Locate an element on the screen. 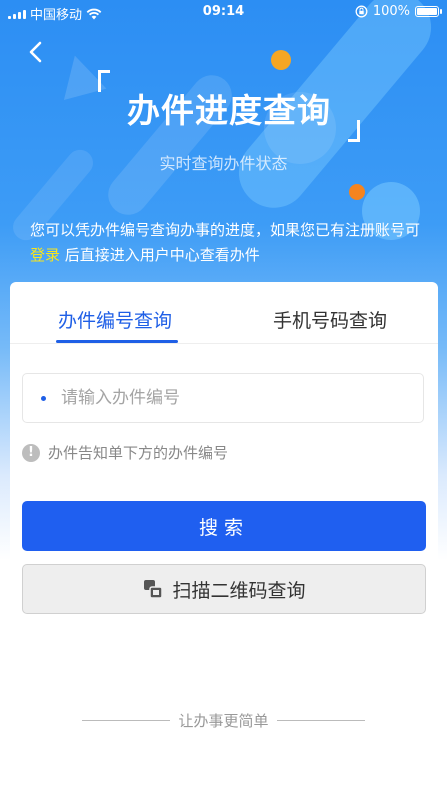 The width and height of the screenshot is (447, 794). intro-text-before: 您可以凭办件编号查询办事的进度，如果您已有注册账号可 is located at coordinates (225, 230).